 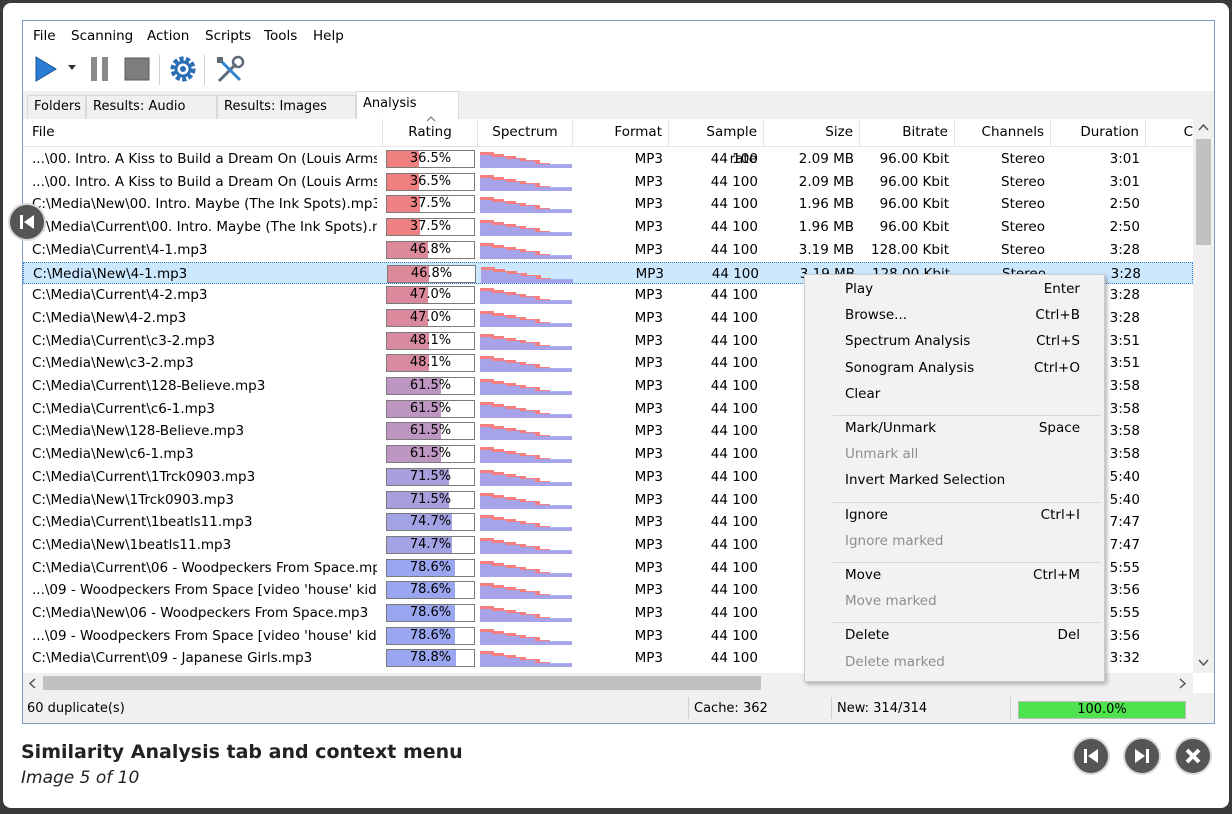 What do you see at coordinates (962, 454) in the screenshot?
I see `menu-item-unmark-all: Unmark all` at bounding box center [962, 454].